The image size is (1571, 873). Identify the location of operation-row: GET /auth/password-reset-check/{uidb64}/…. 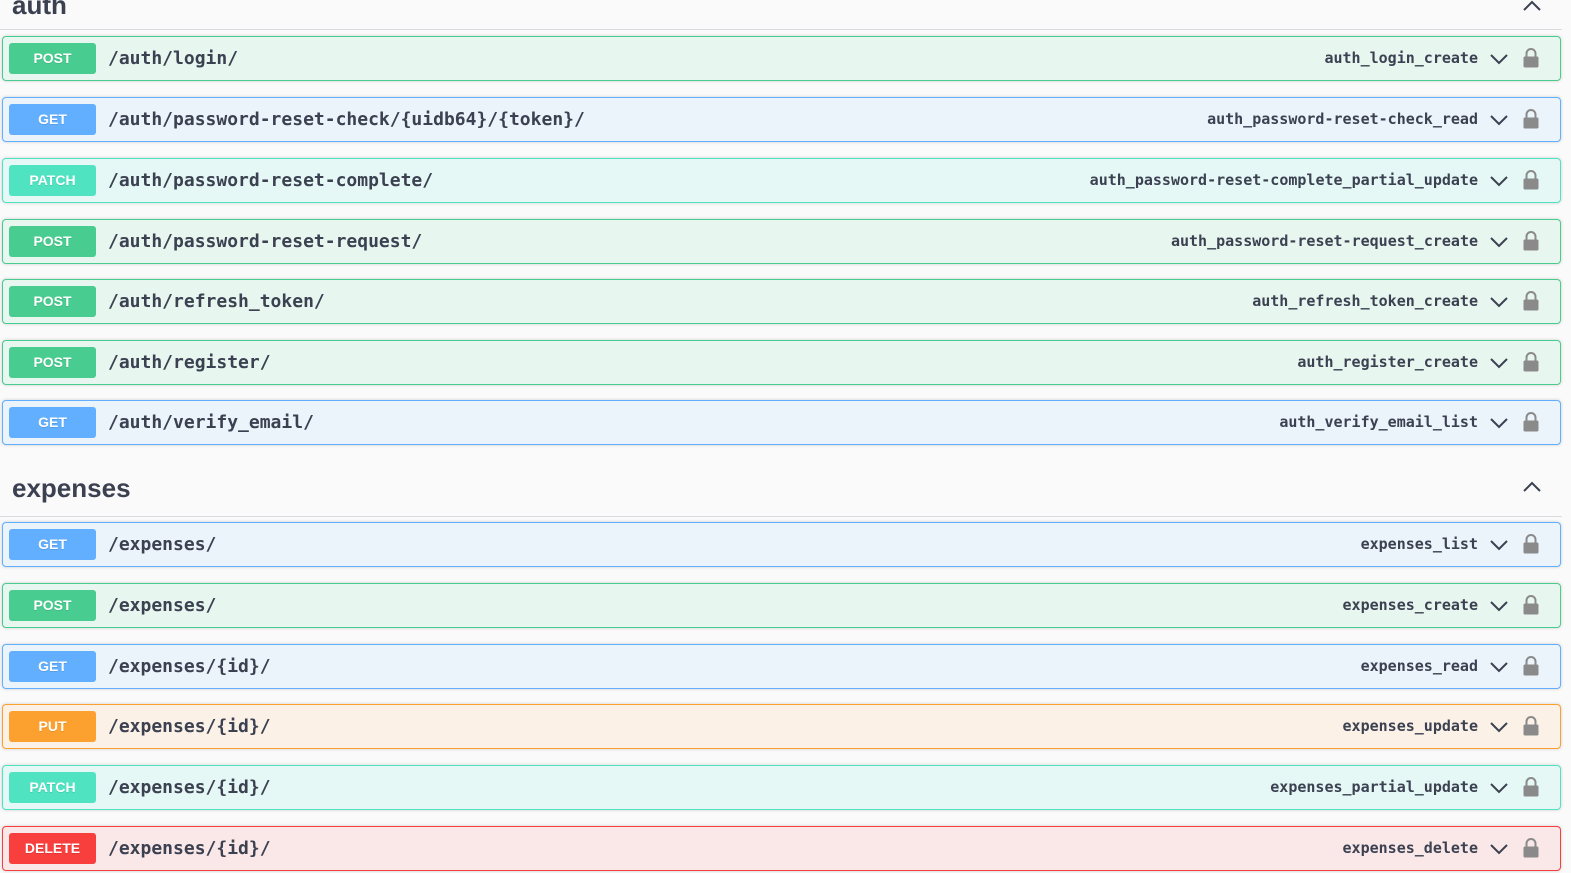
(781, 119).